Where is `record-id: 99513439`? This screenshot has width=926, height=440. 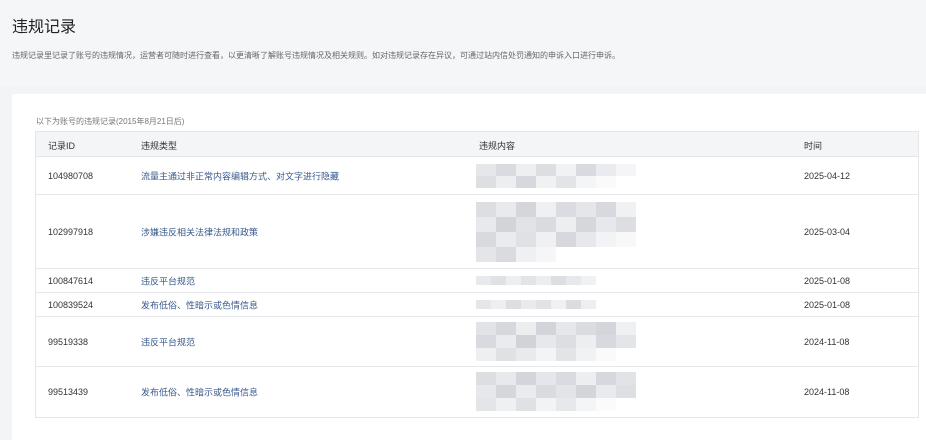 record-id: 99513439 is located at coordinates (68, 392).